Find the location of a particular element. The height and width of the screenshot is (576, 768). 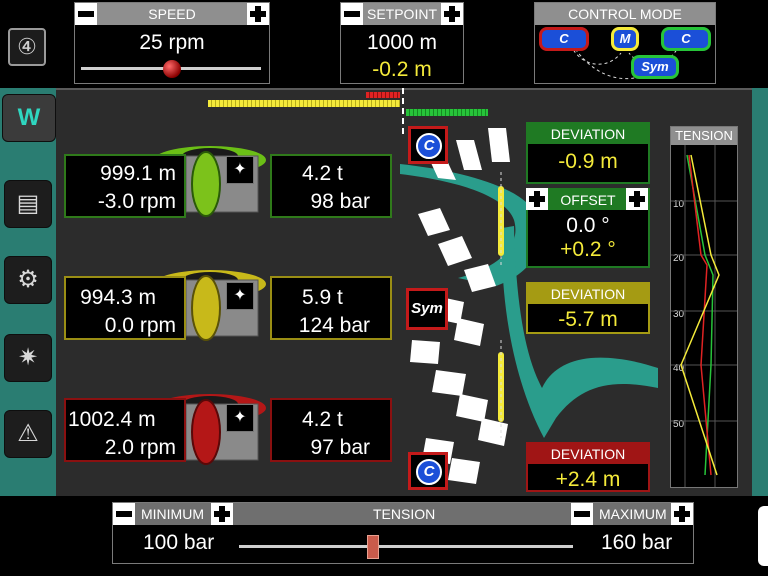

winch-2-length-panel: 994.3 m 0.0 rpm is located at coordinates (125, 308).